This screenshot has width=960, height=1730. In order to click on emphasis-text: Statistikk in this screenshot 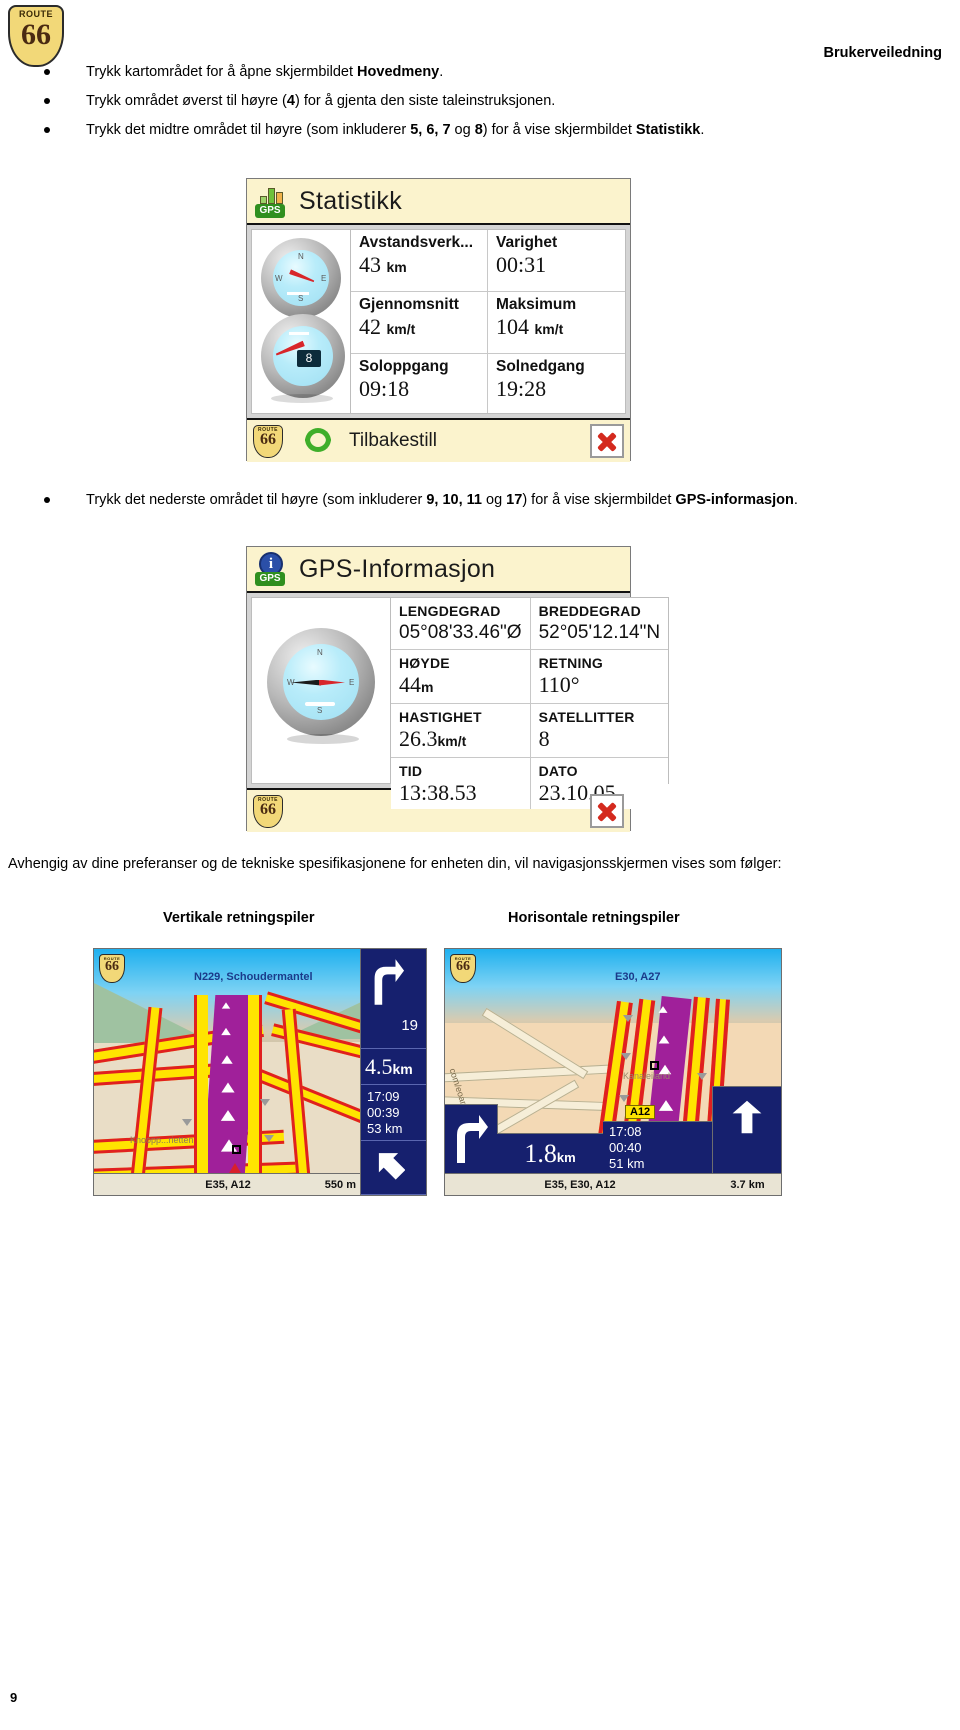, I will do `click(668, 130)`.